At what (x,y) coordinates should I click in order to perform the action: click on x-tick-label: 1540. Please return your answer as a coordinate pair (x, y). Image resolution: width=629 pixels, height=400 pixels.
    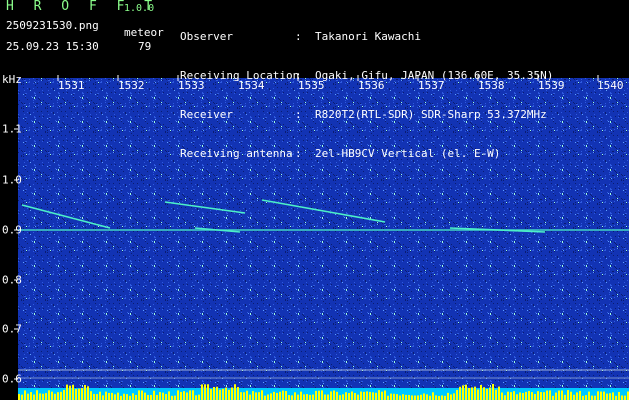
    Looking at the image, I should click on (610, 85).